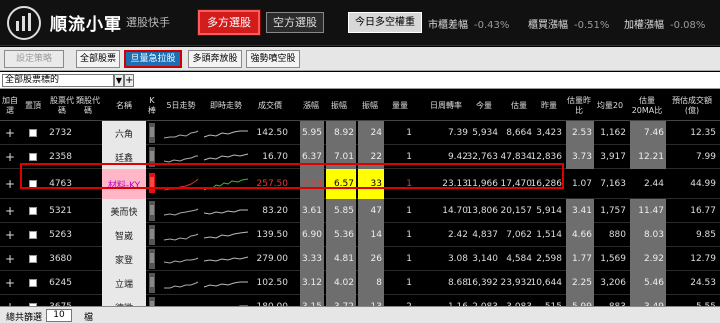  I want to click on prev-volume: 1,514, so click(549, 235).